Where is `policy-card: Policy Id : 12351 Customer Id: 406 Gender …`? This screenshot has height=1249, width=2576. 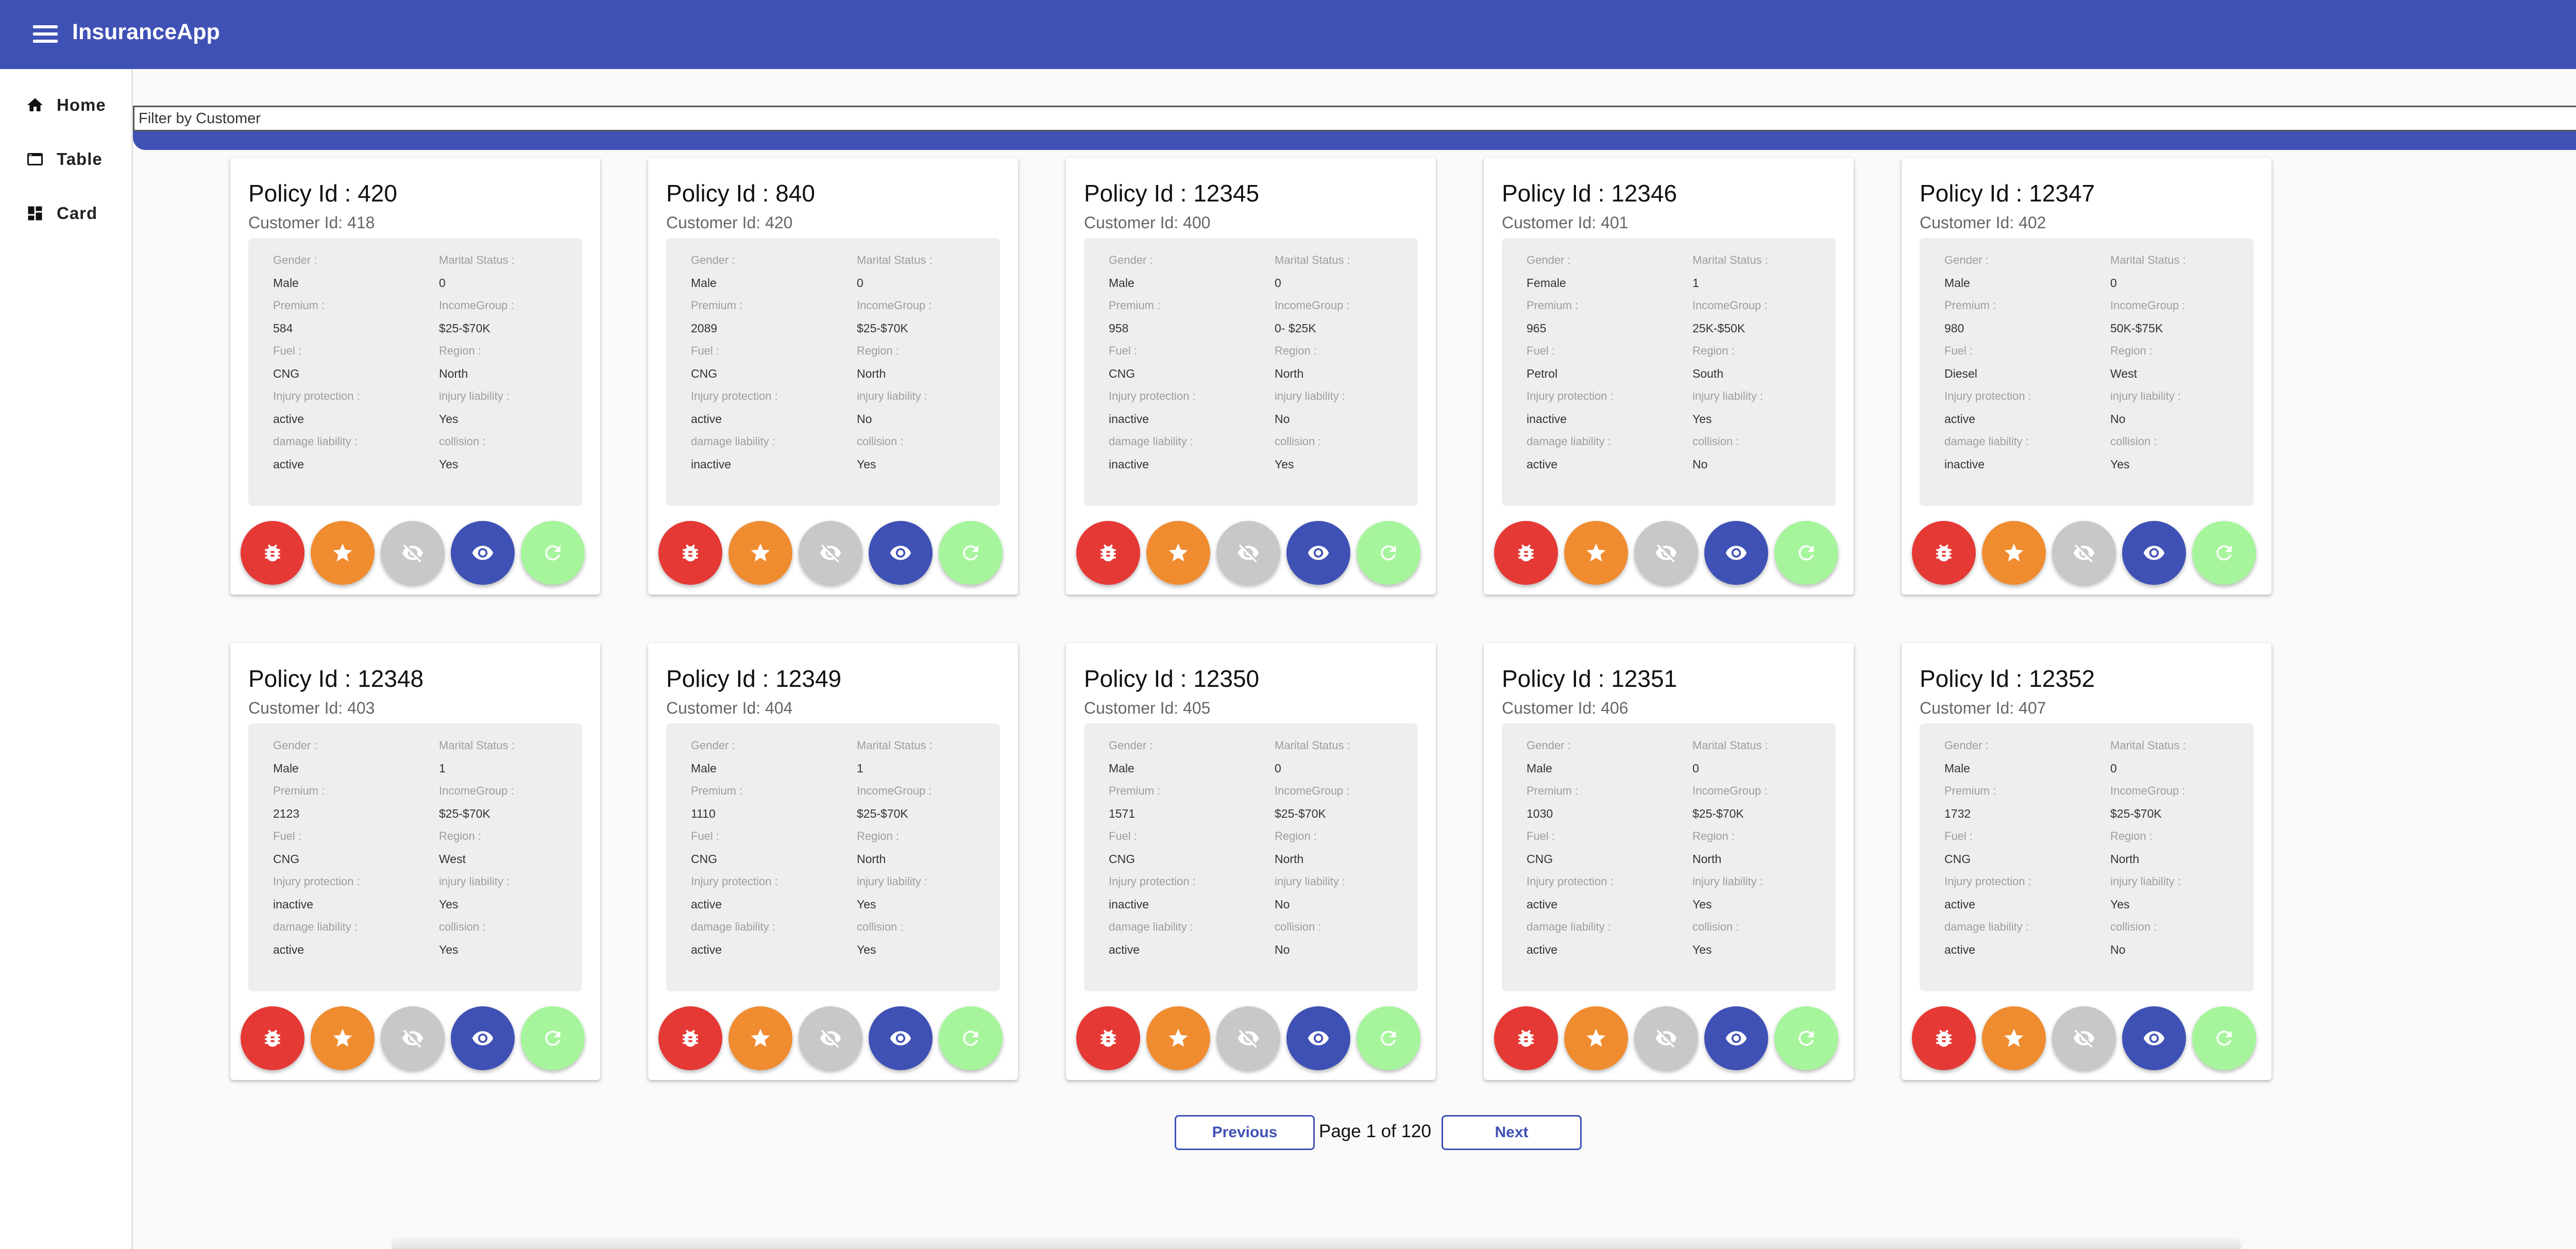 policy-card: Policy Id : 12351 Customer Id: 406 Gender … is located at coordinates (1669, 861).